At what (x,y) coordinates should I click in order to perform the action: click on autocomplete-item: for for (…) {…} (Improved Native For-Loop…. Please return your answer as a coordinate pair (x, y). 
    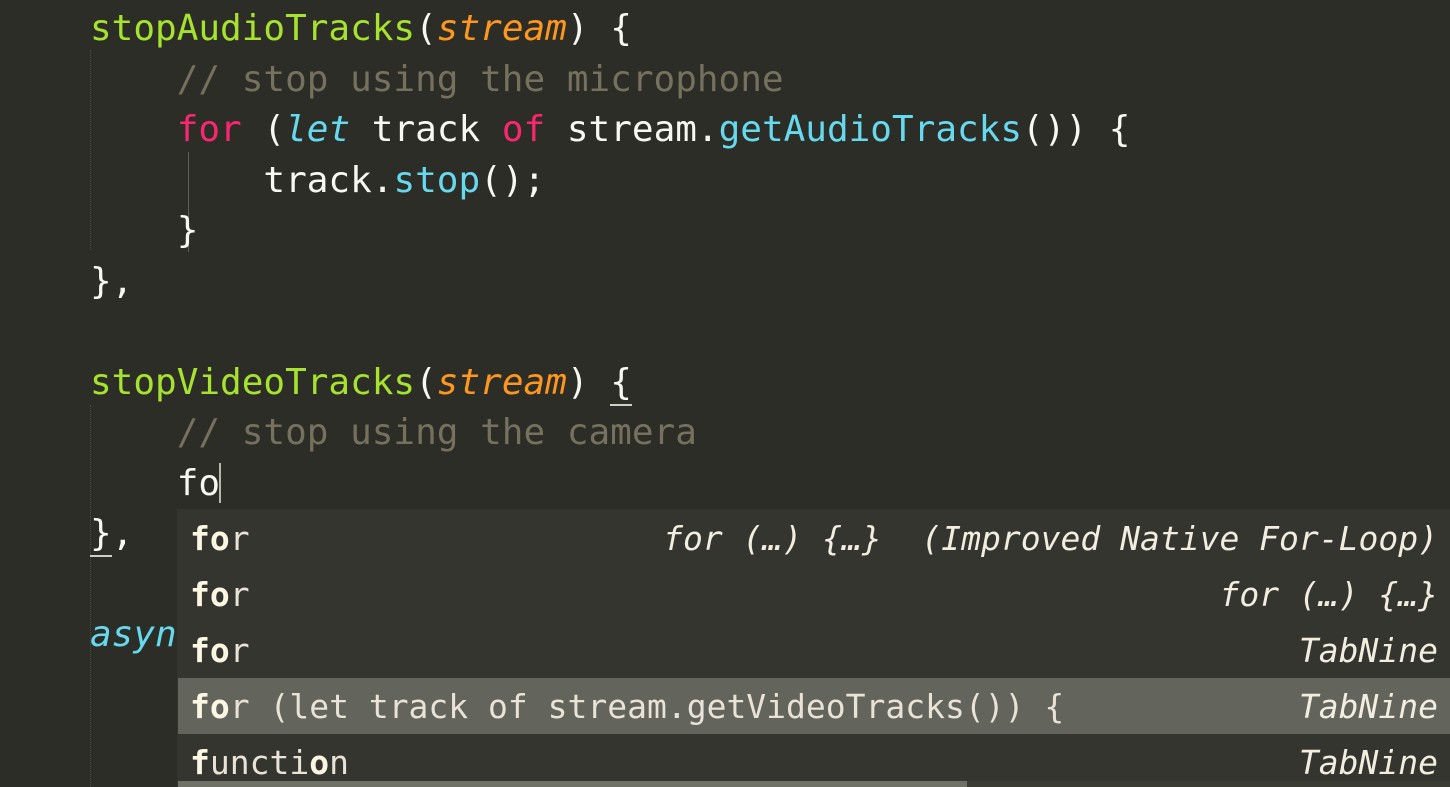
    Looking at the image, I should click on (814, 538).